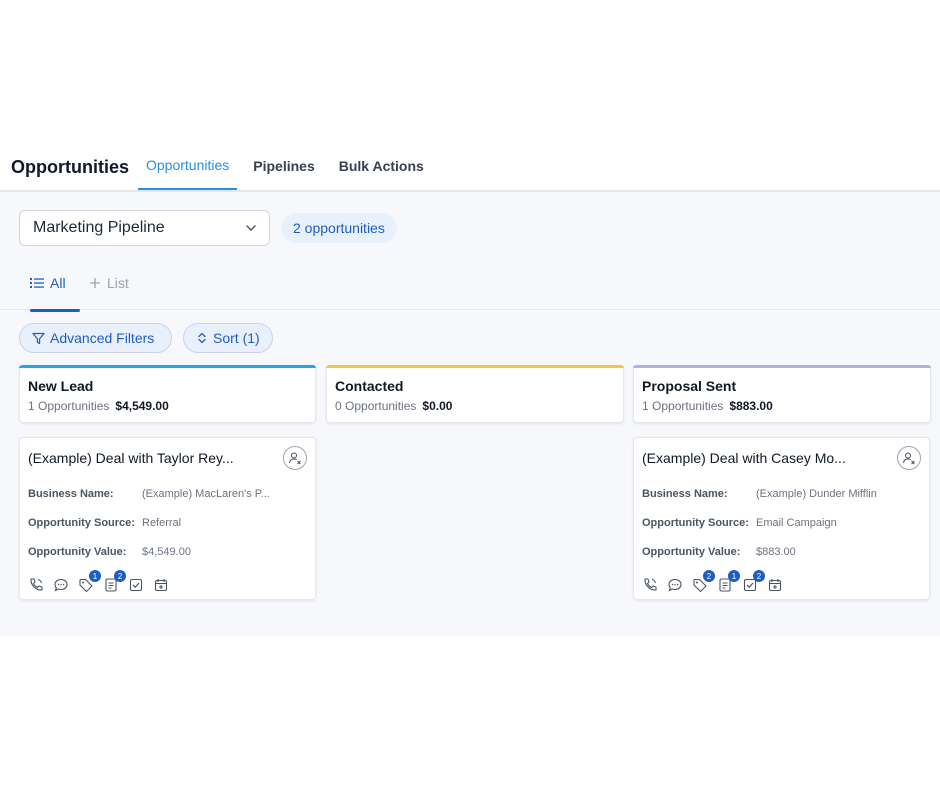 The image size is (940, 788). What do you see at coordinates (120, 576) in the screenshot?
I see `notes-count-badge: 2` at bounding box center [120, 576].